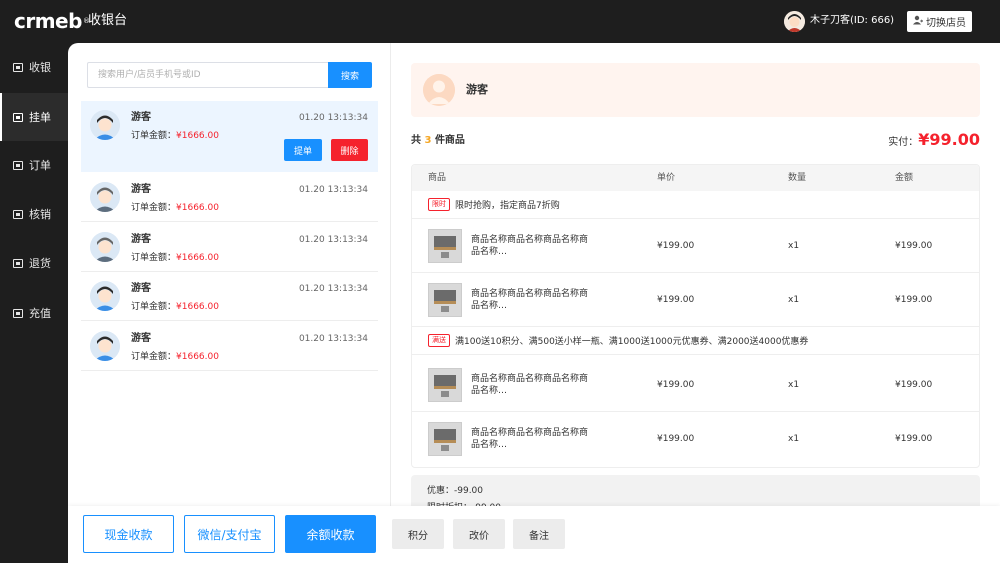  What do you see at coordinates (40, 263) in the screenshot?
I see `sidebar-item-label: 退货` at bounding box center [40, 263].